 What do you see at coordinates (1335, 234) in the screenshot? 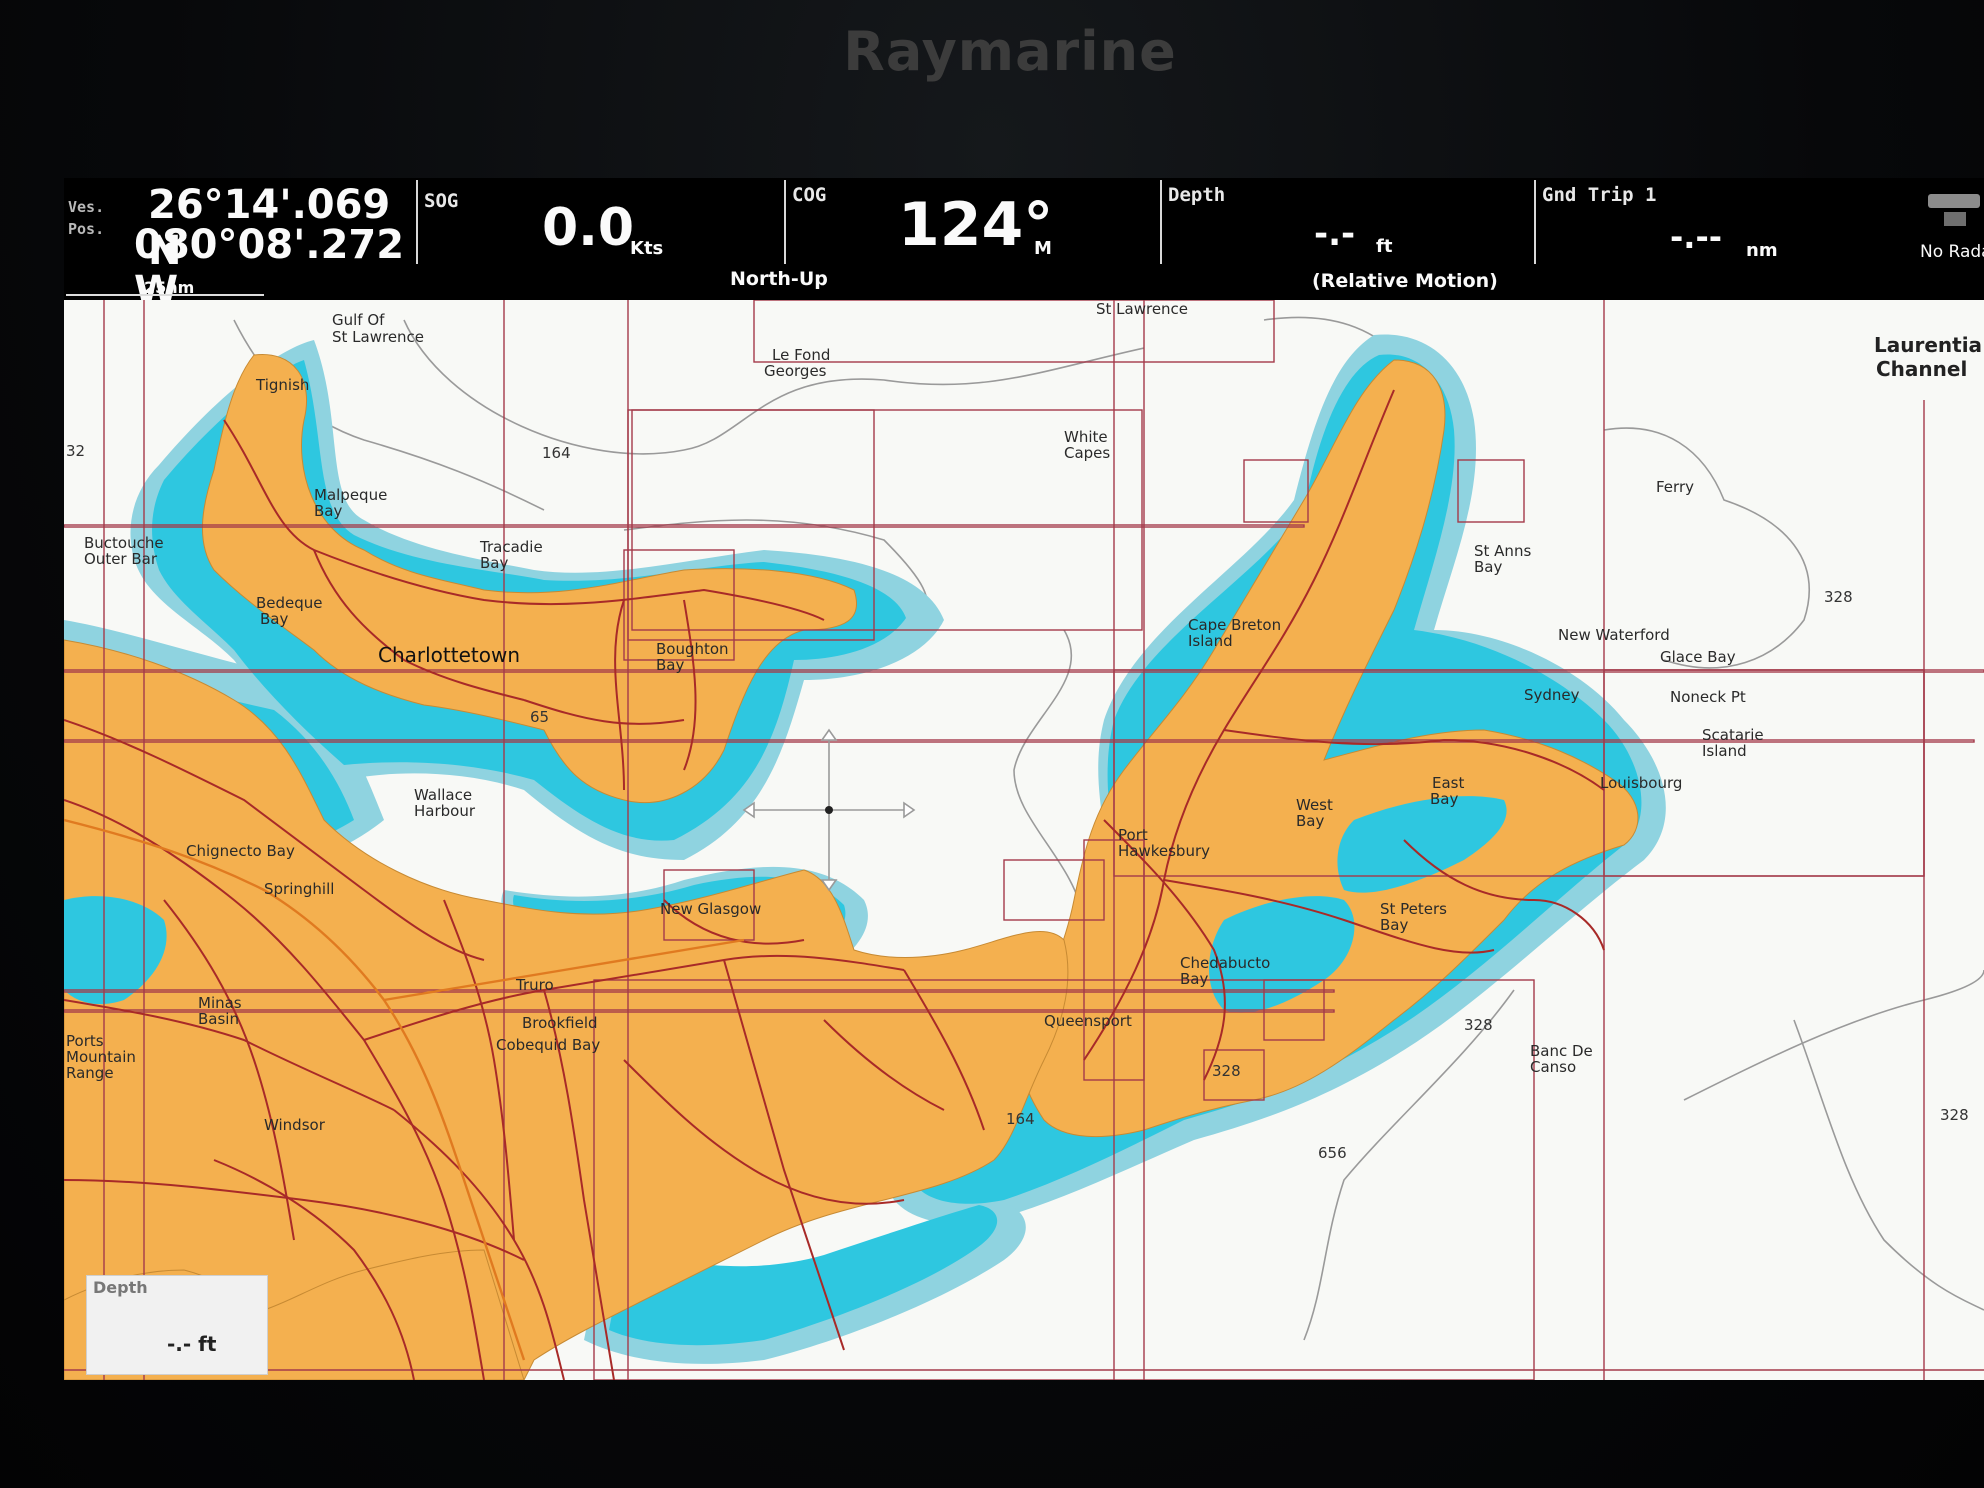
I see `depth-value: -.-` at bounding box center [1335, 234].